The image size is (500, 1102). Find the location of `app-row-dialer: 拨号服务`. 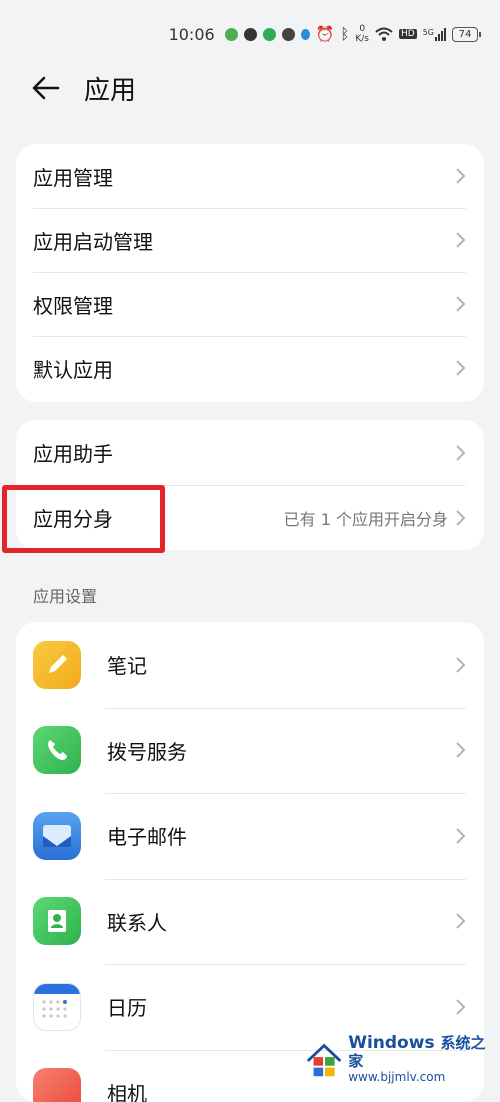

app-row-dialer: 拨号服务 is located at coordinates (250, 751).